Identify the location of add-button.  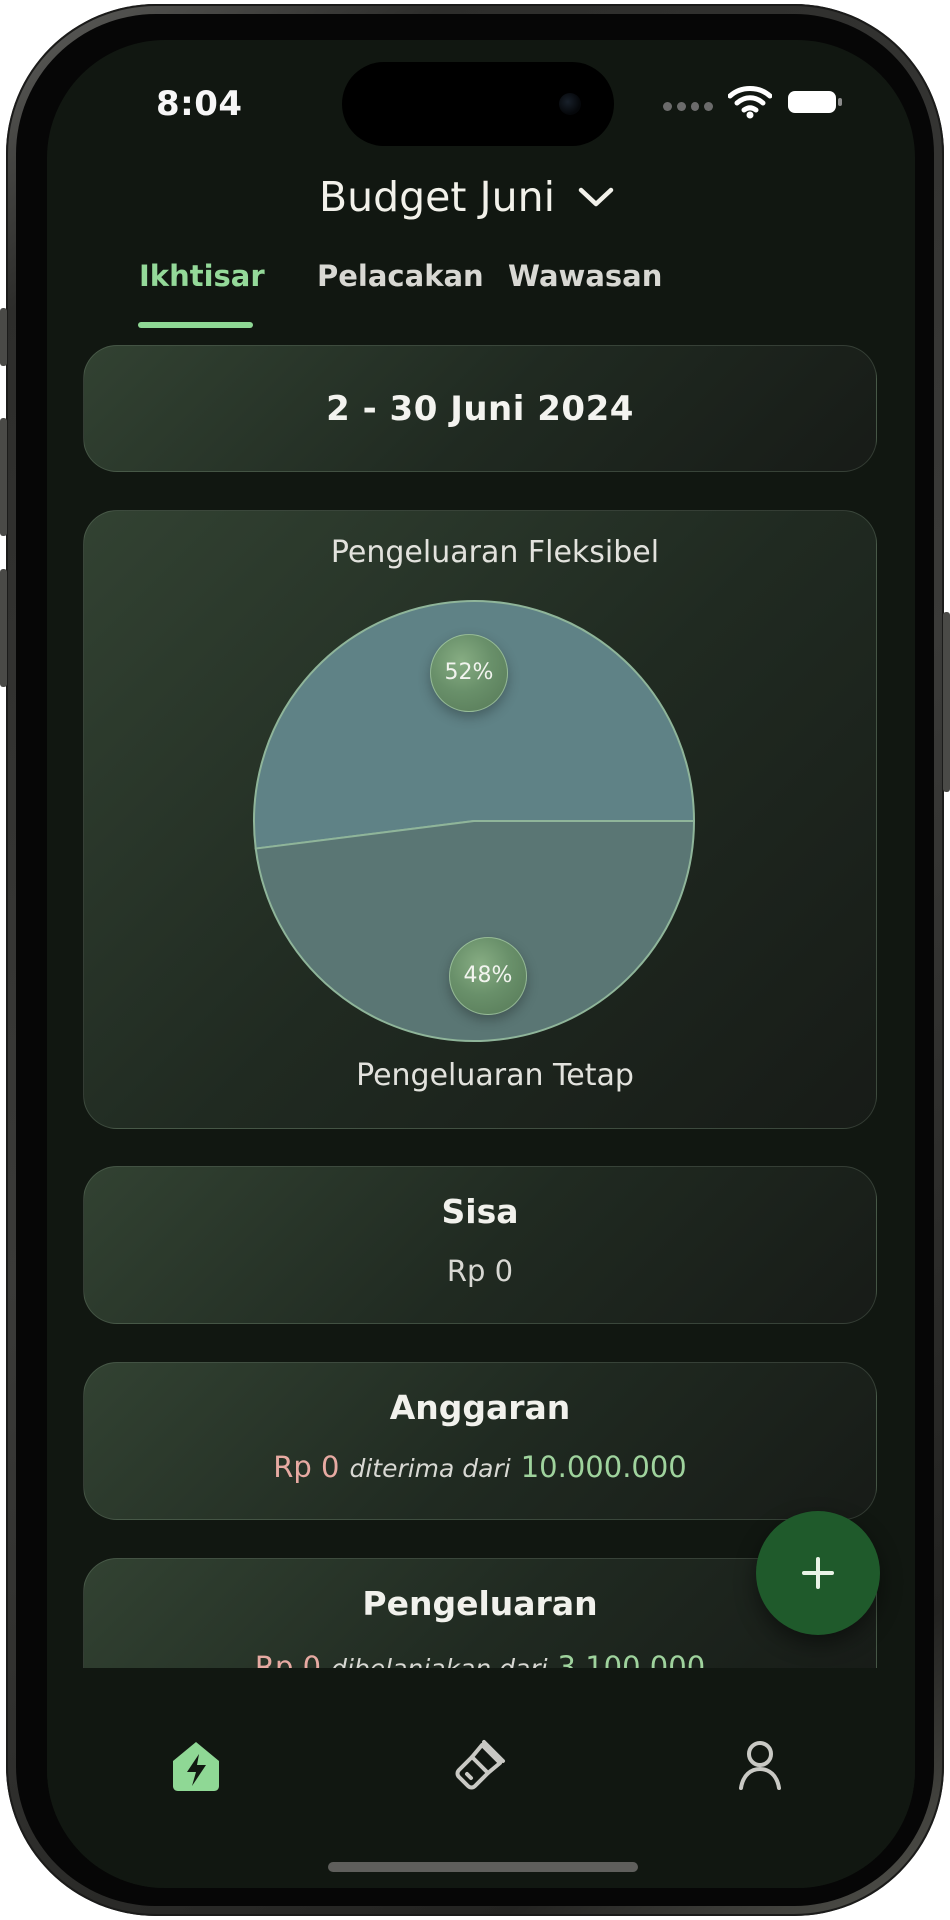
(818, 1573).